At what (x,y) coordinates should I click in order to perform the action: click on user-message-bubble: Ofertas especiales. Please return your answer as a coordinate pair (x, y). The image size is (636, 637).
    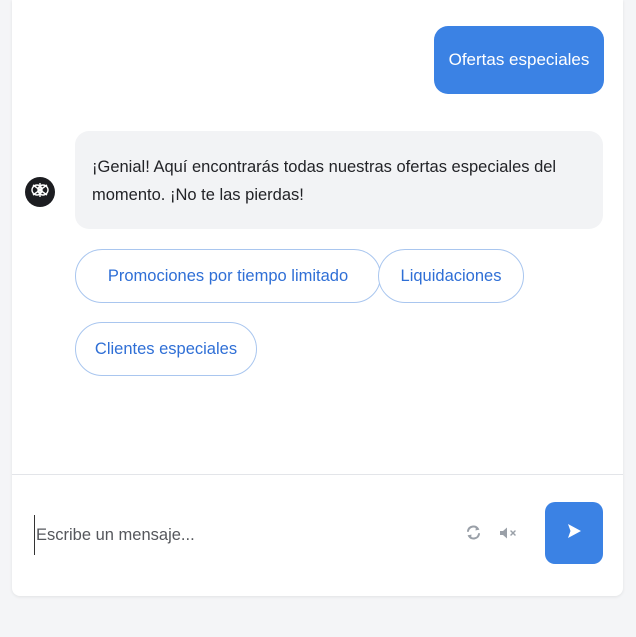
    Looking at the image, I should click on (519, 60).